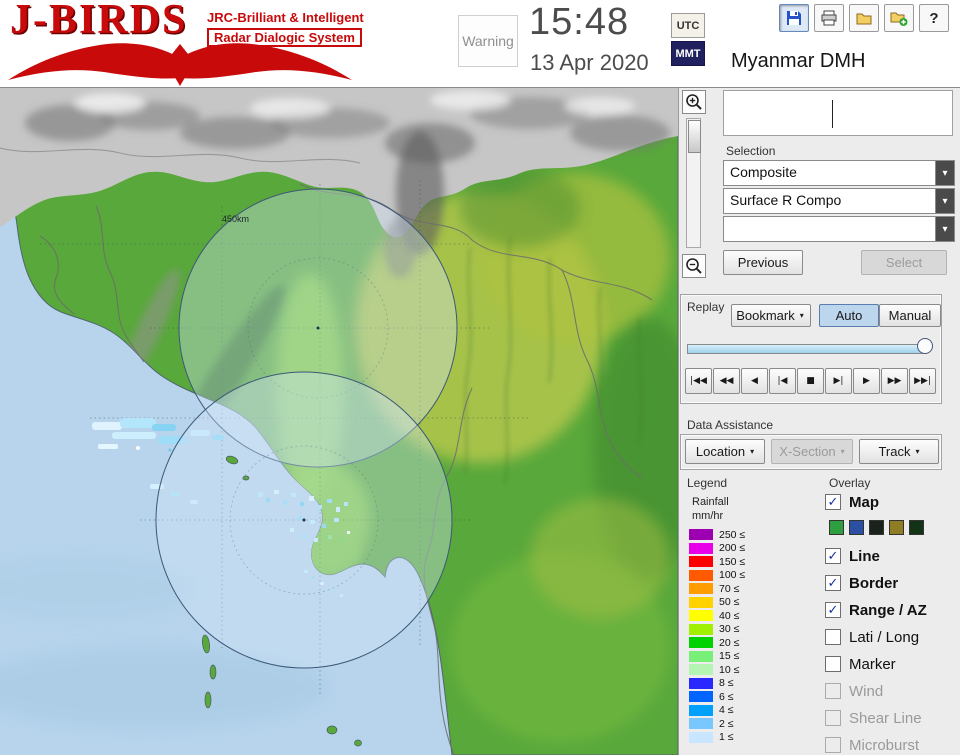 The width and height of the screenshot is (960, 755). I want to click on open-folder-button, so click(864, 18).